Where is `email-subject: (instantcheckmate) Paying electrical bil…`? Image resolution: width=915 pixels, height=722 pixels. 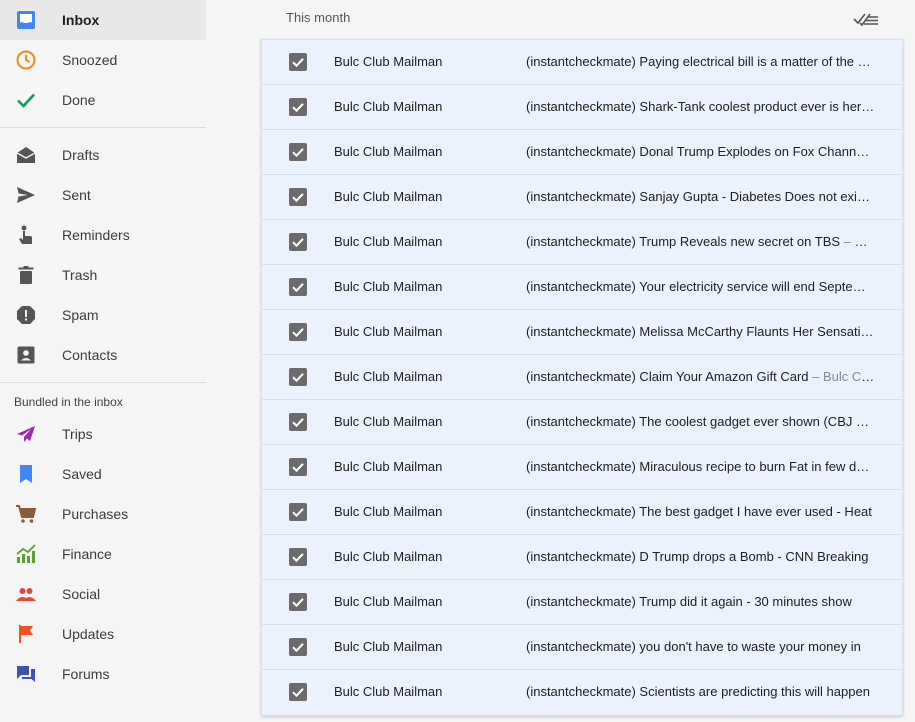
email-subject: (instantcheckmate) Paying electrical bil… is located at coordinates (701, 61).